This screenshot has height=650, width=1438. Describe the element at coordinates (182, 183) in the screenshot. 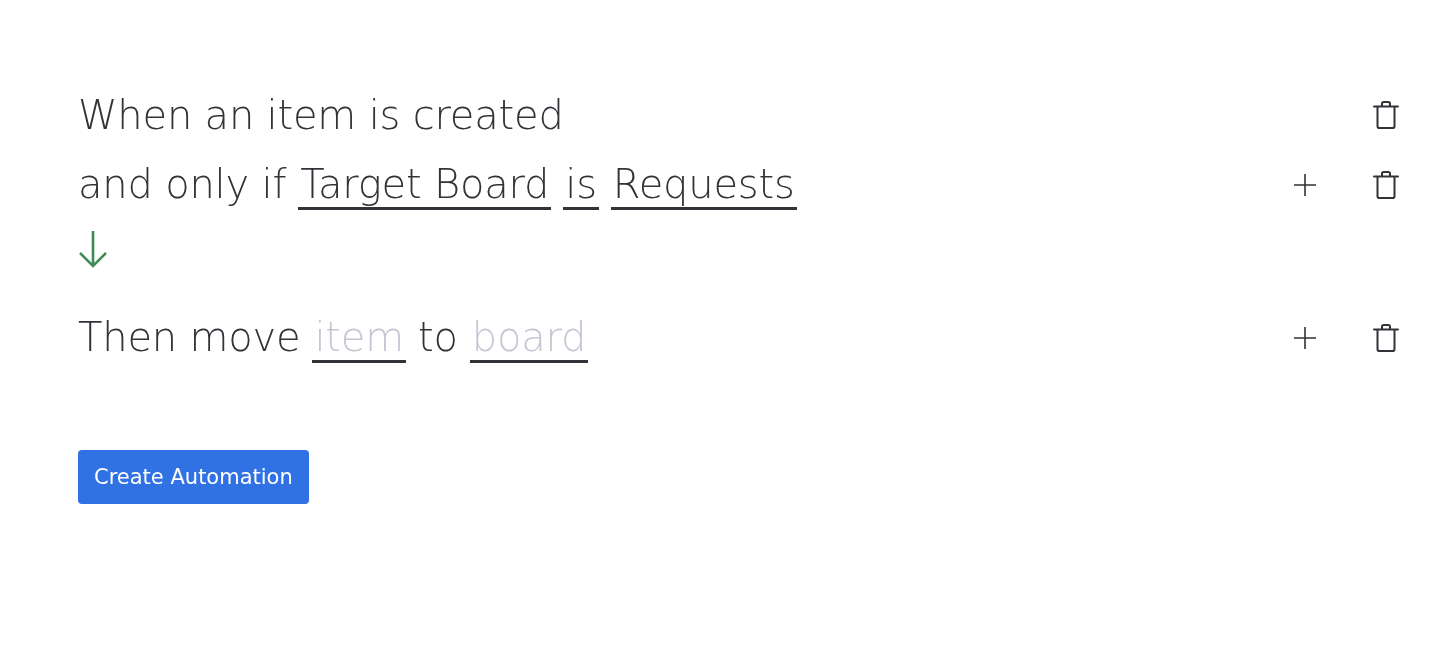

I see `rule-text: and only if` at that location.